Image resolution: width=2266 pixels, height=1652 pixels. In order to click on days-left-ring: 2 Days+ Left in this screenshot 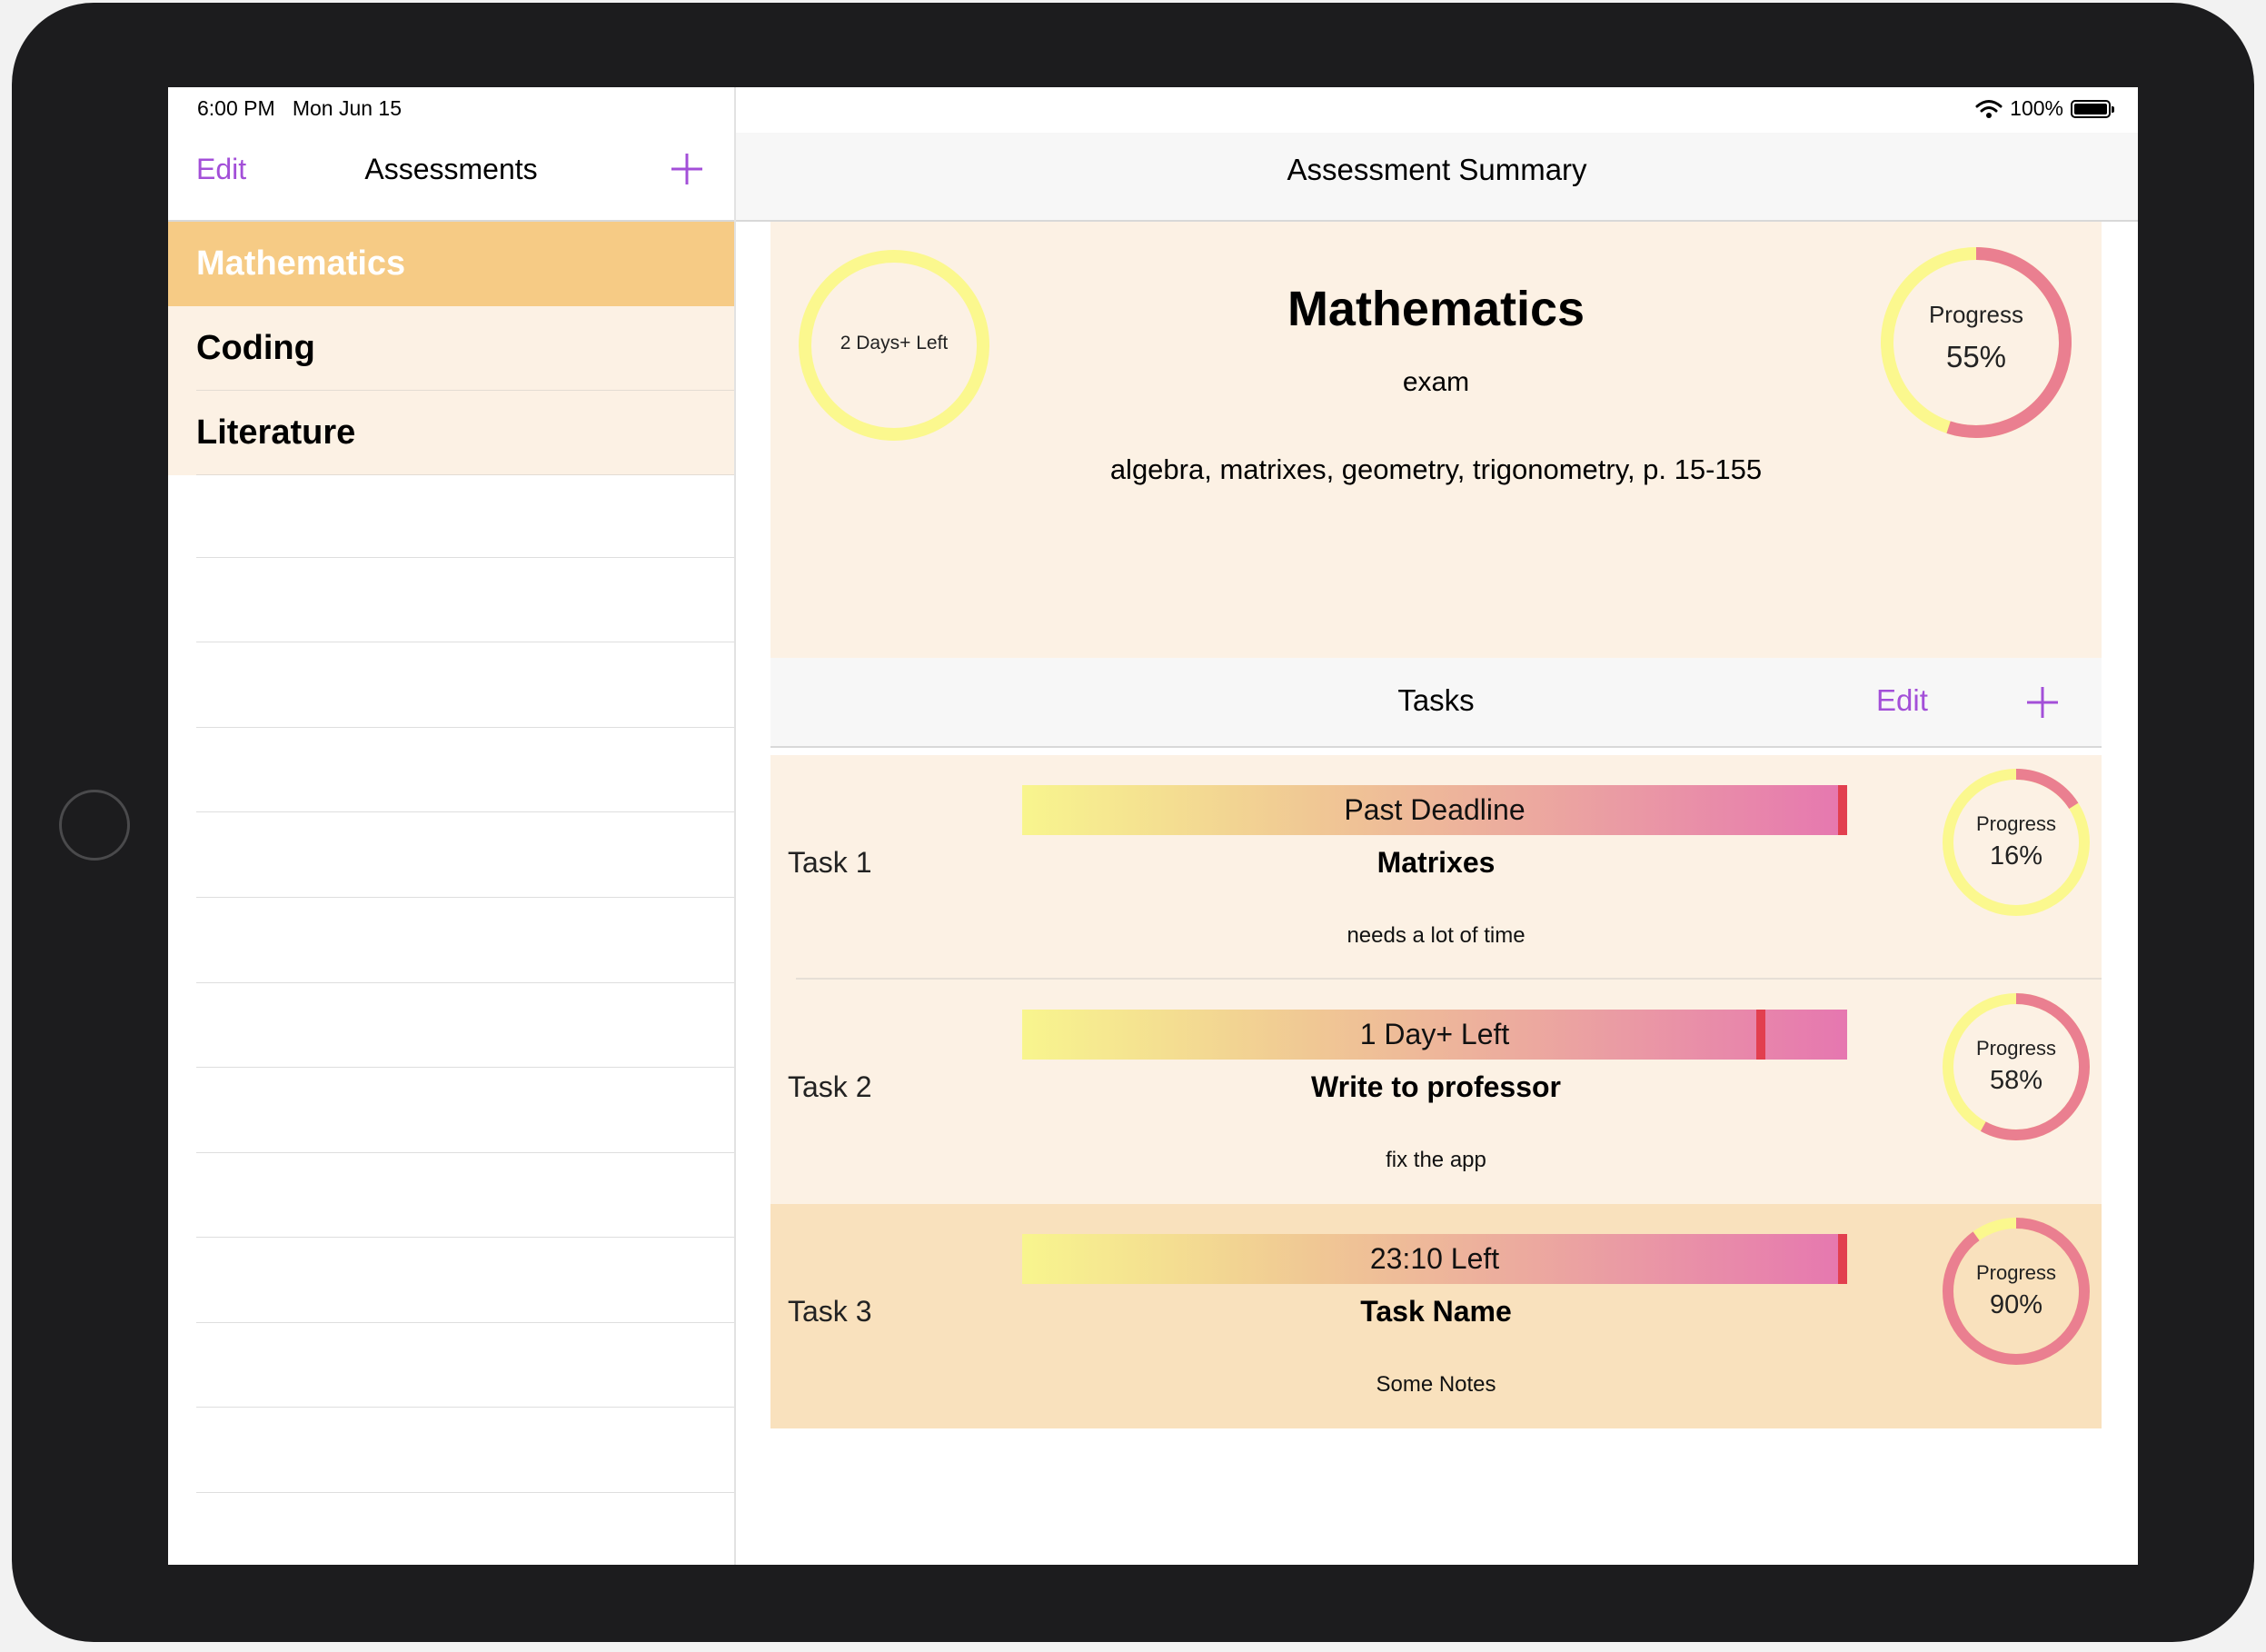, I will do `click(894, 345)`.